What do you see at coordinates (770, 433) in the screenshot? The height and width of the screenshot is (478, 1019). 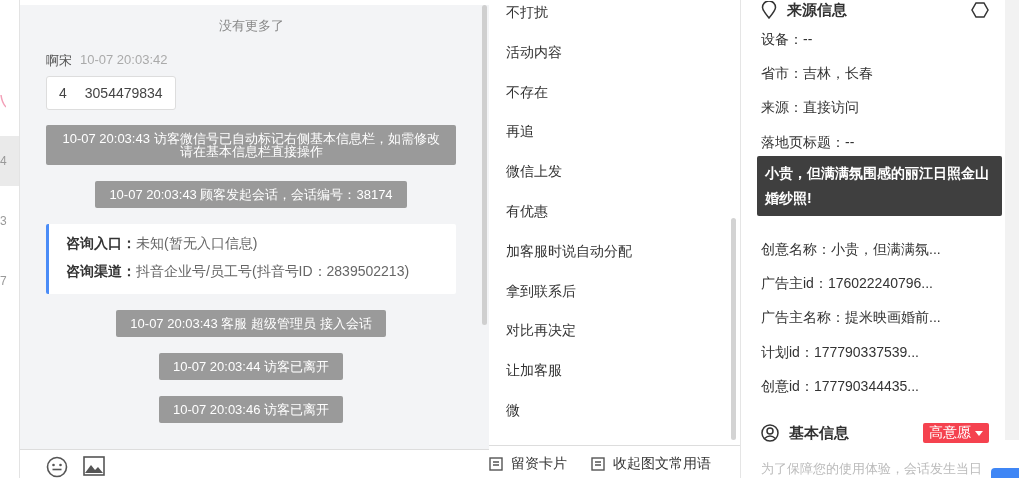 I see `user-icon` at bounding box center [770, 433].